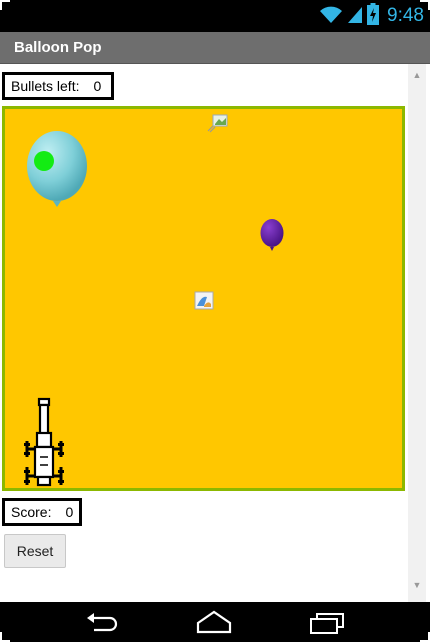 This screenshot has height=642, width=430. I want to click on score-text: Score:, so click(31, 512).